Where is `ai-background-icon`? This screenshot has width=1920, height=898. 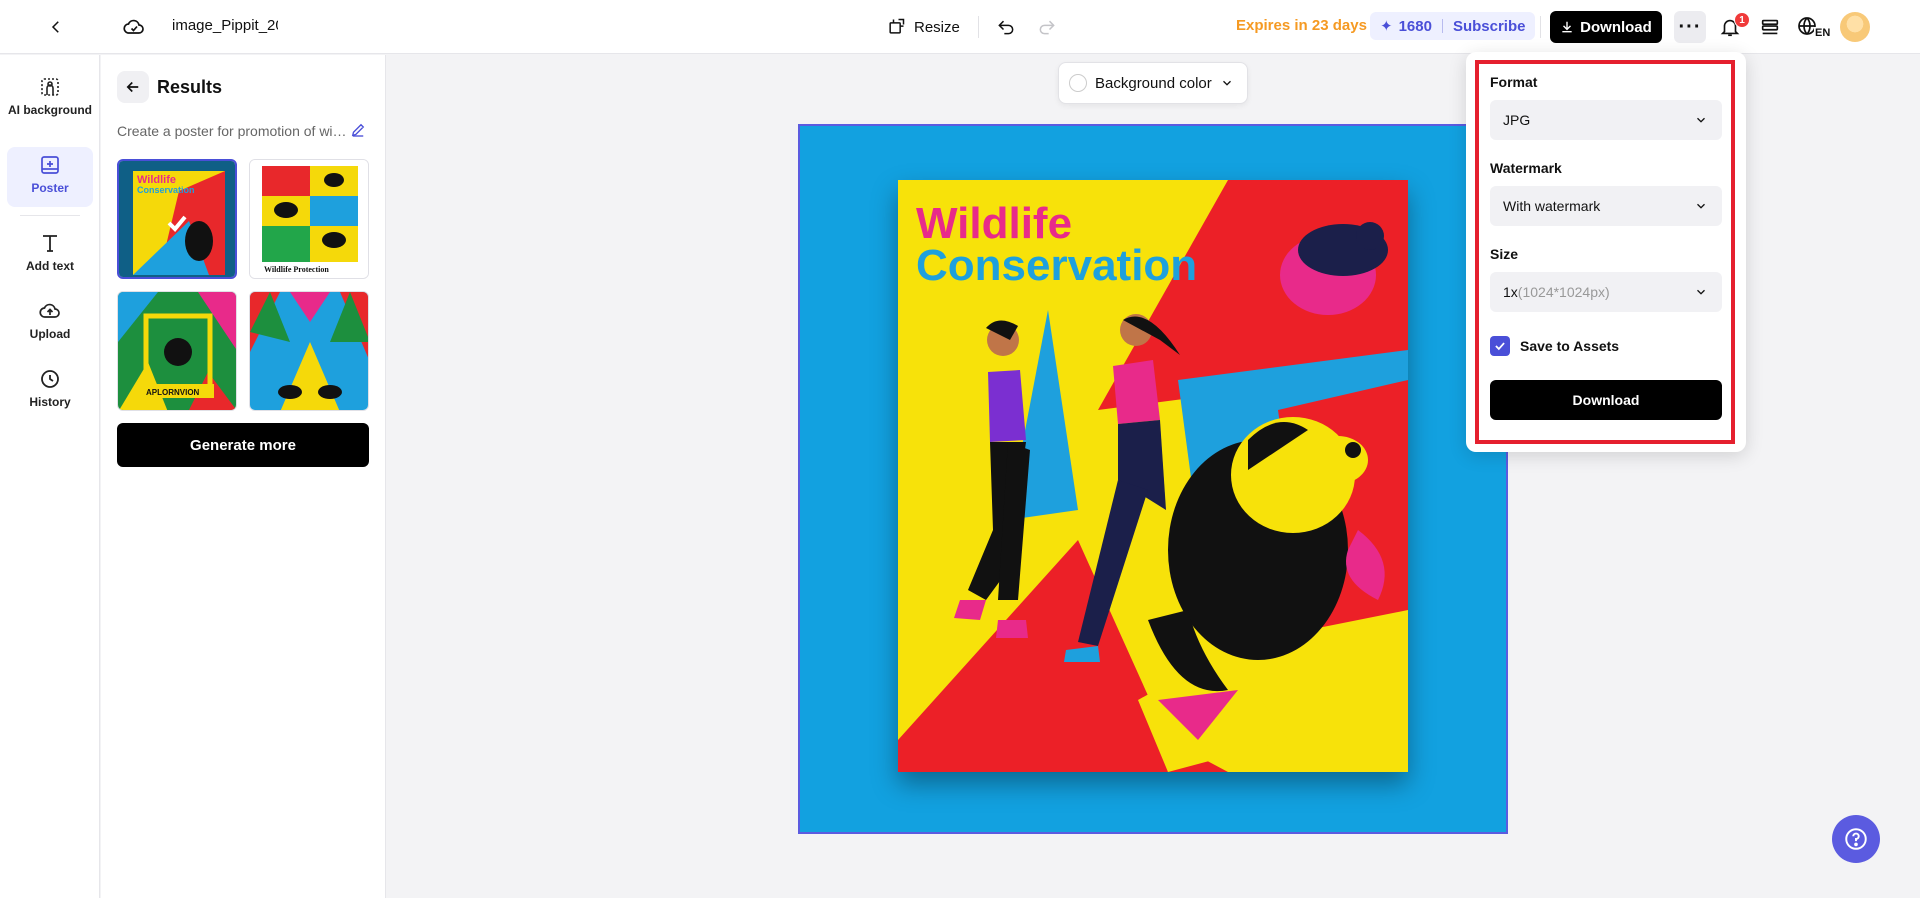
ai-background-icon is located at coordinates (50, 87).